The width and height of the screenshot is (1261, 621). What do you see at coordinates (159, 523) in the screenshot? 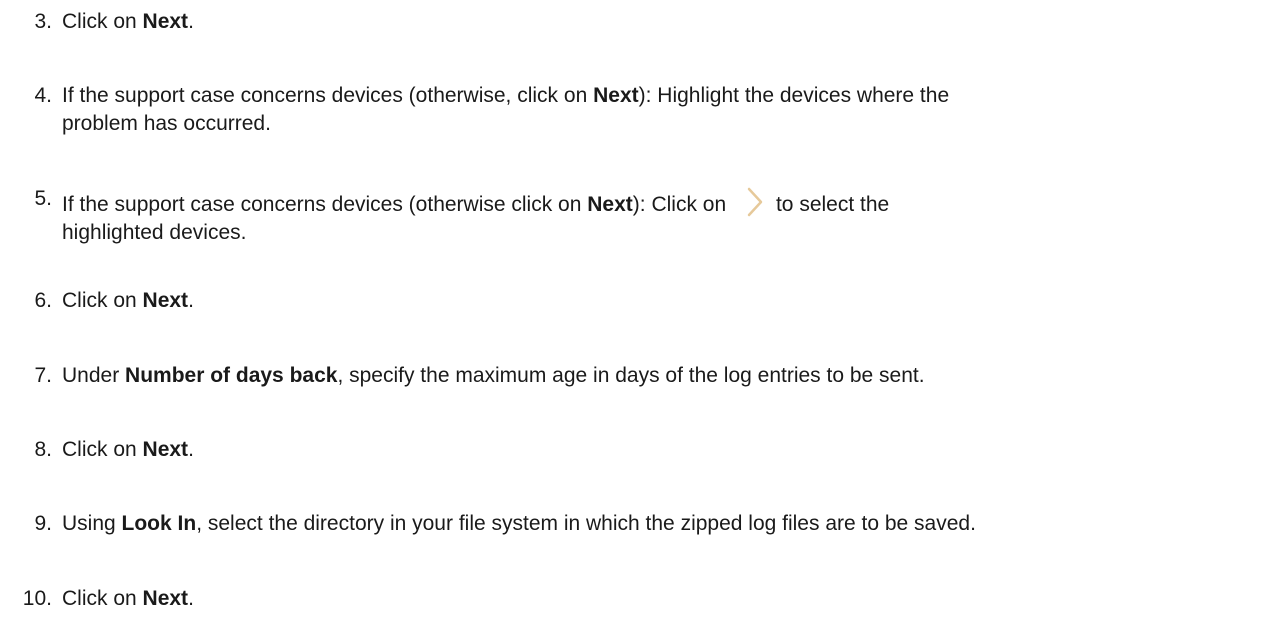
I see `ui-term-look-in: Look In` at bounding box center [159, 523].